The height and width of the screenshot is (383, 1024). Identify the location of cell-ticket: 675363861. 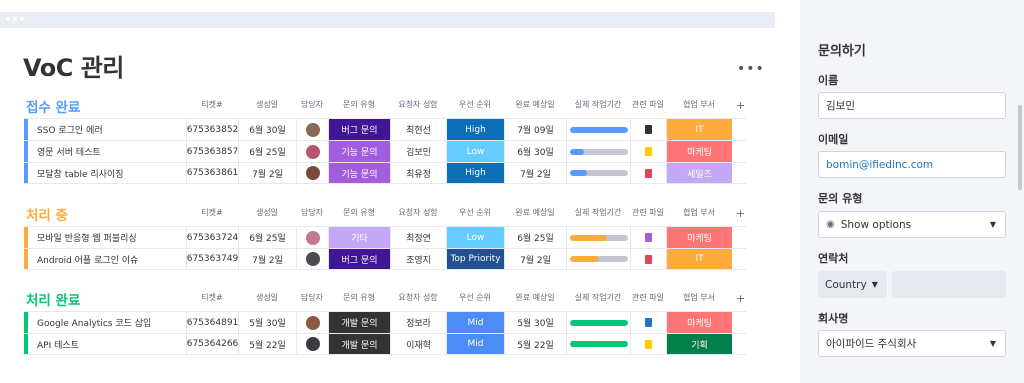
(212, 173).